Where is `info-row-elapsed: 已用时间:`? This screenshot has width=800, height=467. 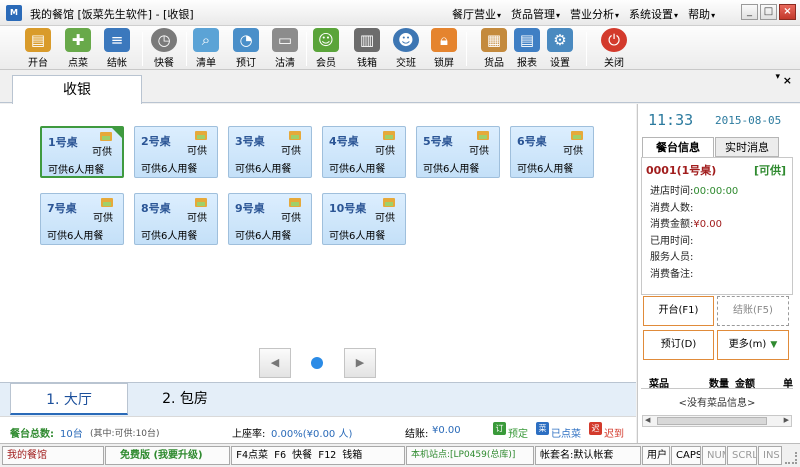 info-row-elapsed: 已用时间: is located at coordinates (671, 239).